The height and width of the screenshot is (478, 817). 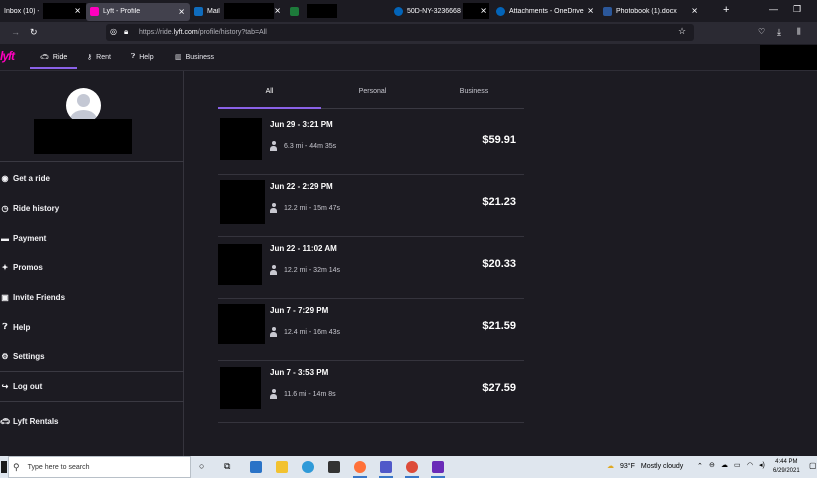 What do you see at coordinates (142, 57) in the screenshot?
I see `nav-help: ❓︎ Help` at bounding box center [142, 57].